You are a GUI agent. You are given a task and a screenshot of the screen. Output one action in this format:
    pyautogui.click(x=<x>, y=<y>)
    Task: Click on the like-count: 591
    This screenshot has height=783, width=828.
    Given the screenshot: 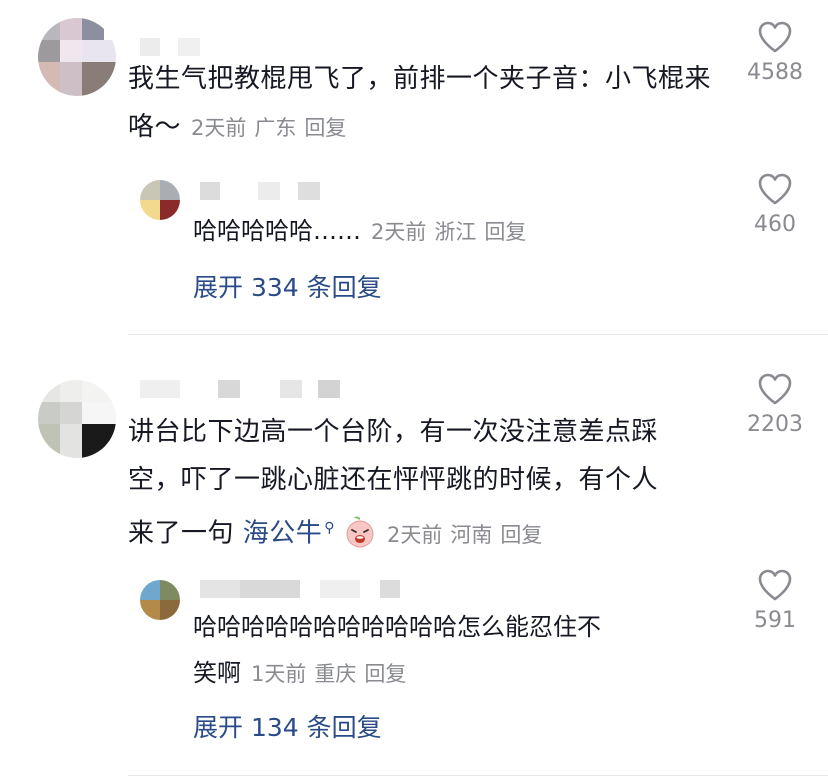 What is the action you would take?
    pyautogui.click(x=775, y=620)
    